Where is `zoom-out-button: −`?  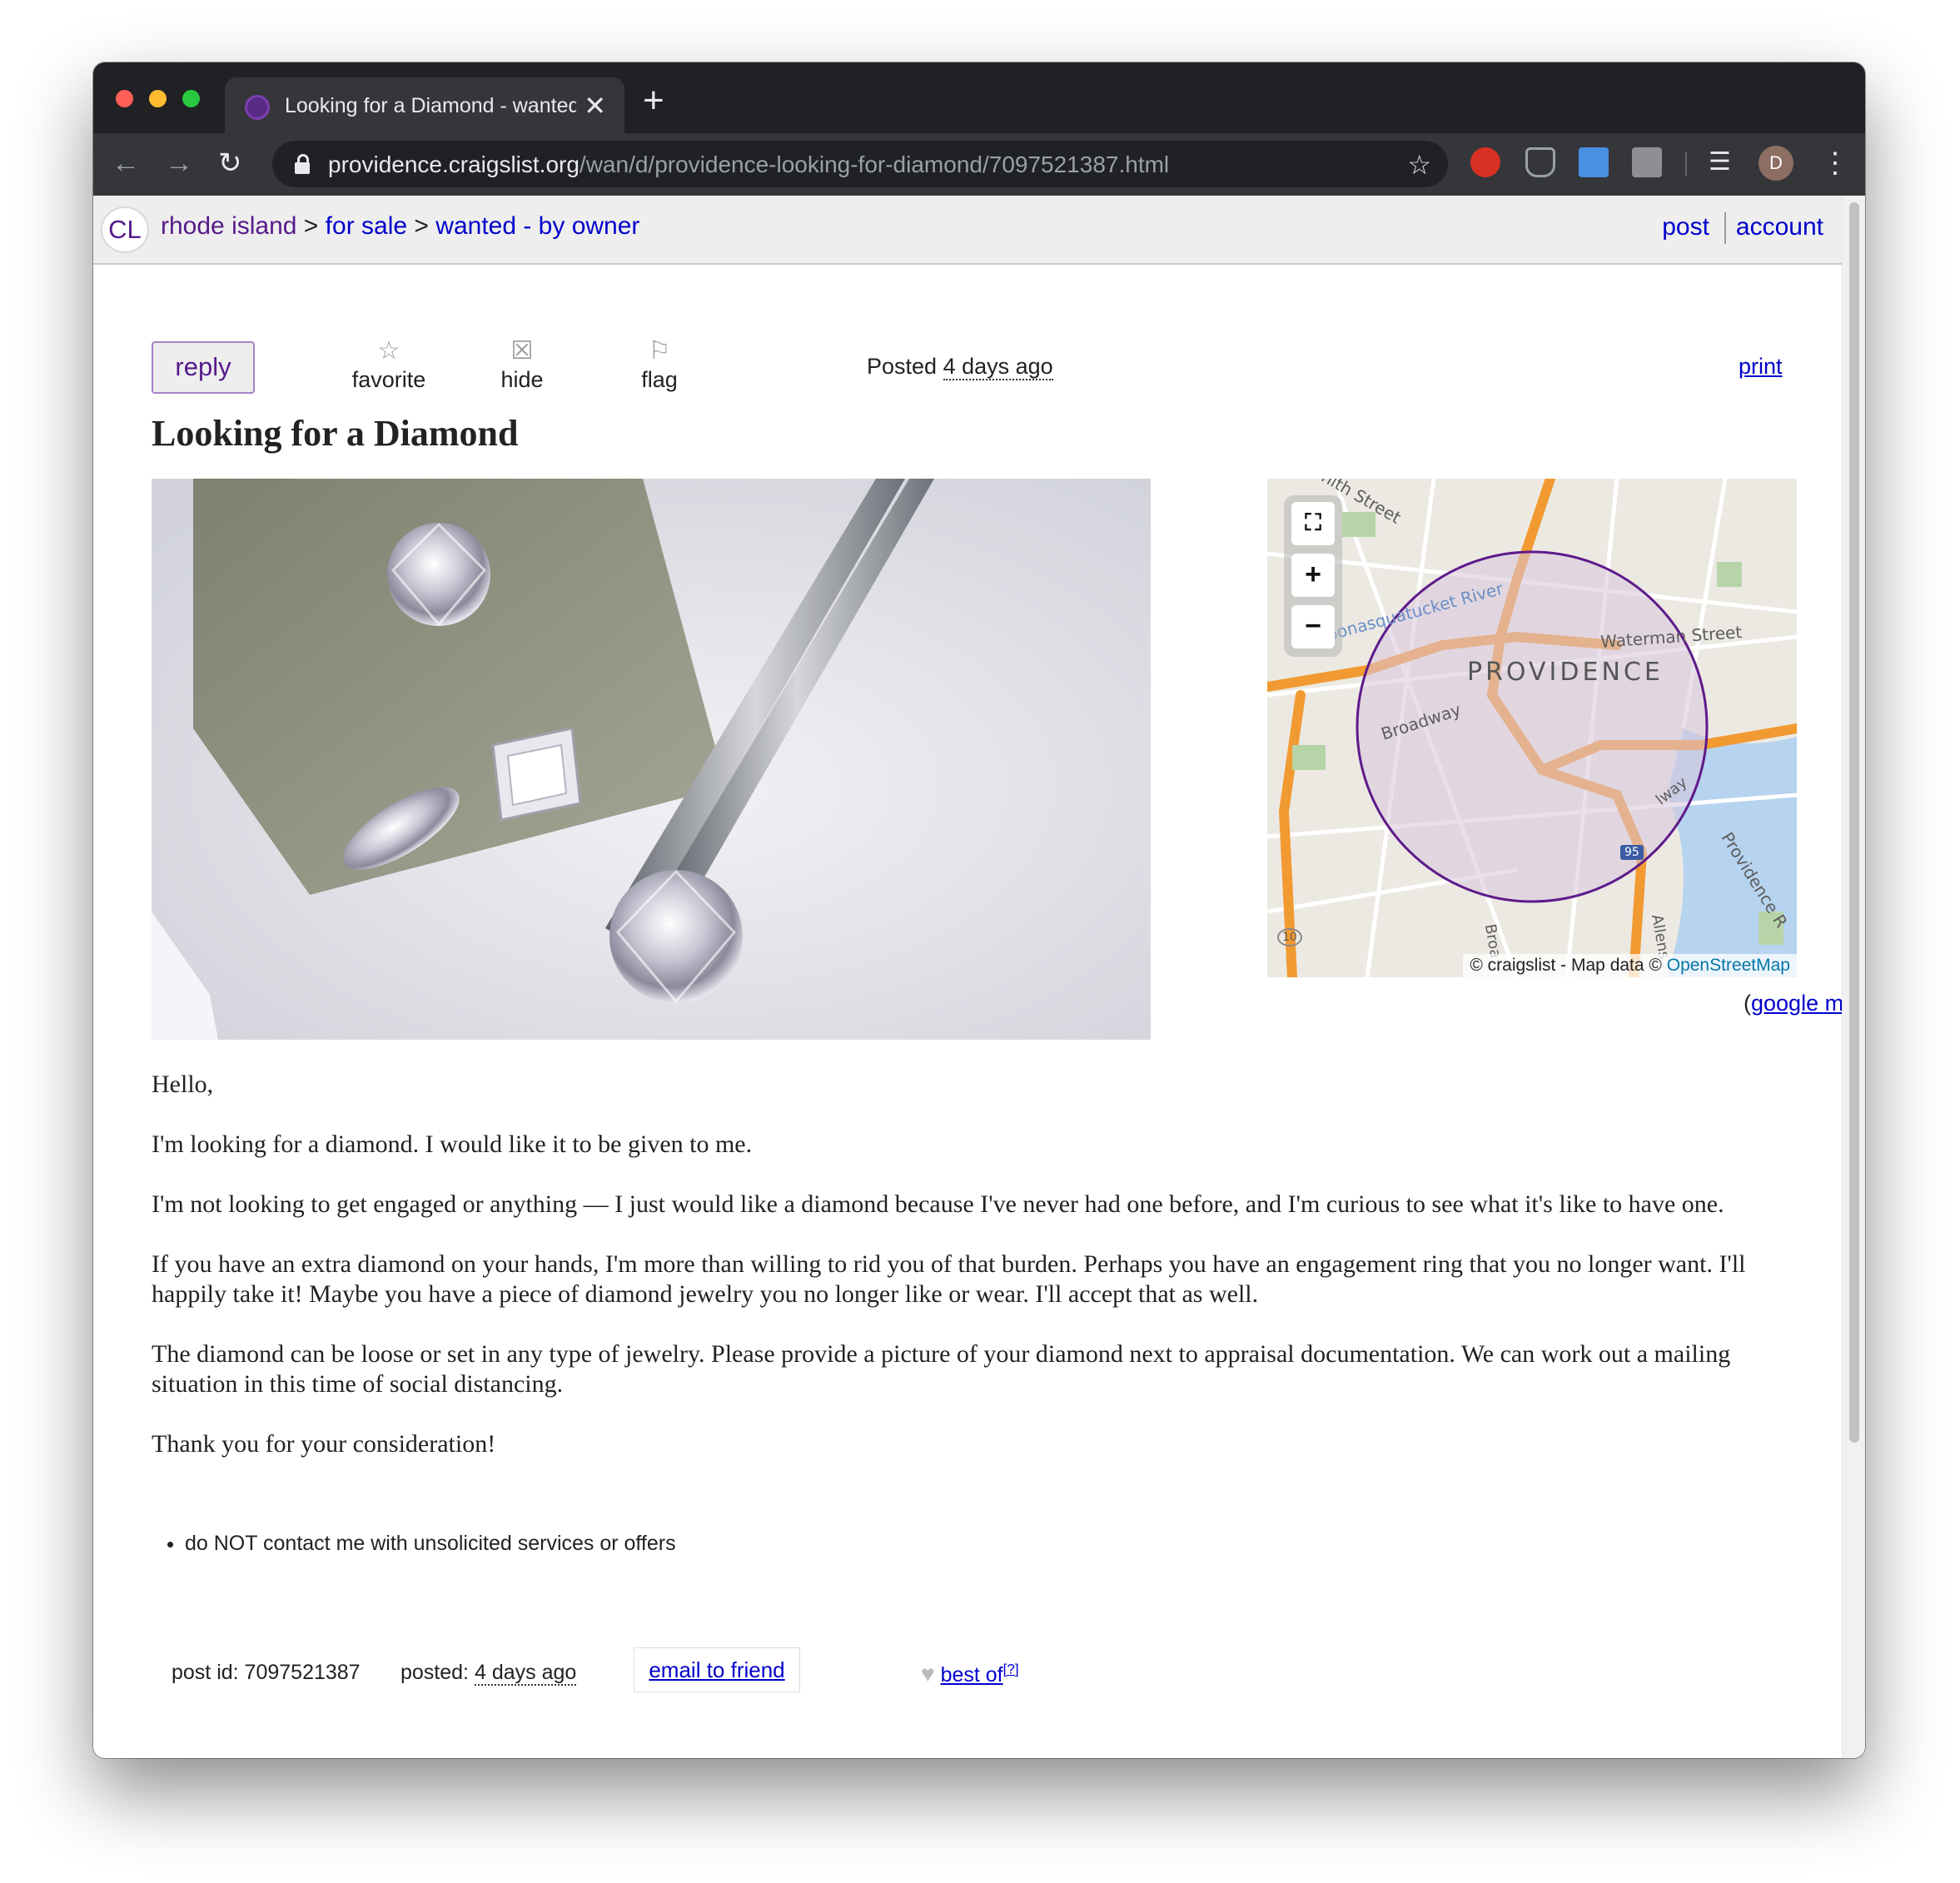 zoom-out-button: − is located at coordinates (1313, 627).